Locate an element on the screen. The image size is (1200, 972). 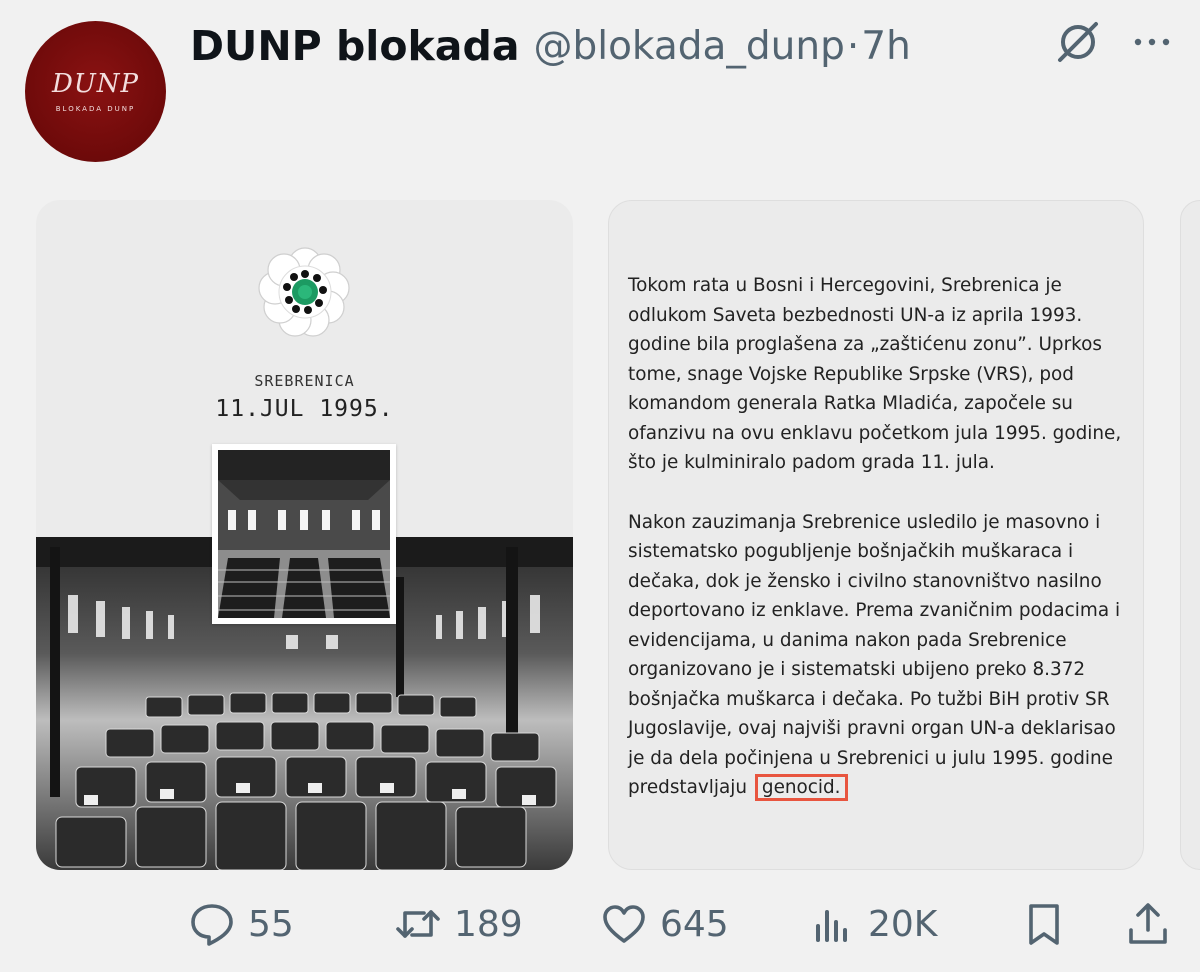
share-button is located at coordinates (1148, 924).